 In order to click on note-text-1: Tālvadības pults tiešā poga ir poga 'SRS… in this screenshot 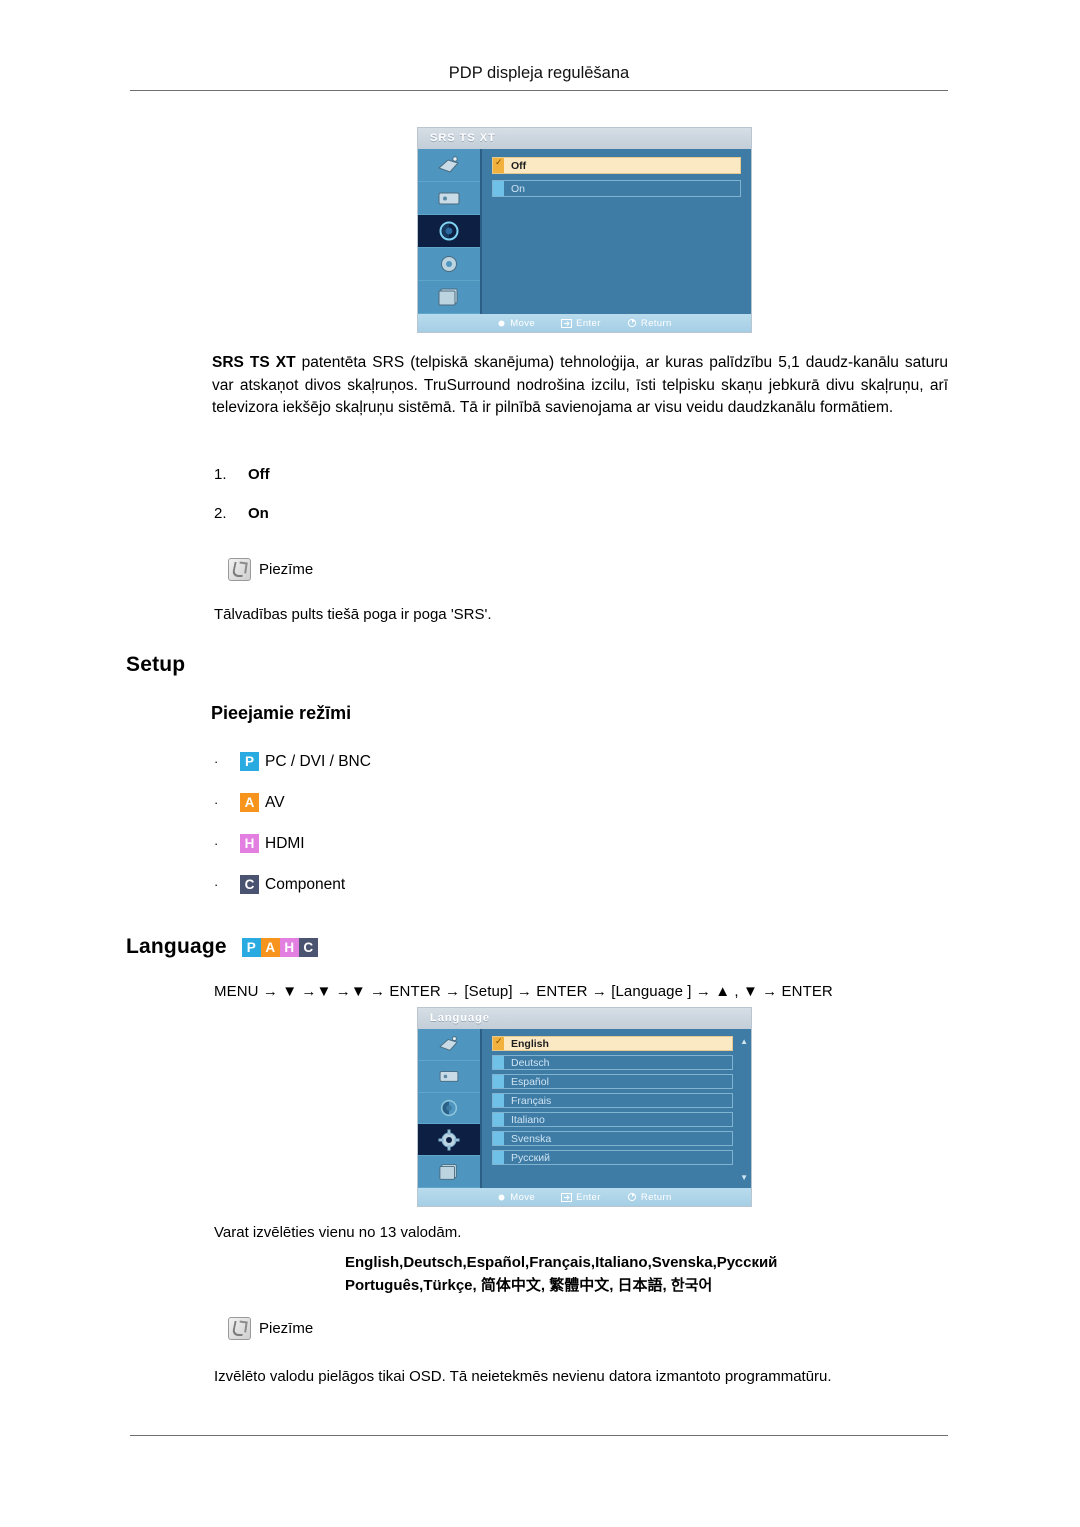, I will do `click(353, 614)`.